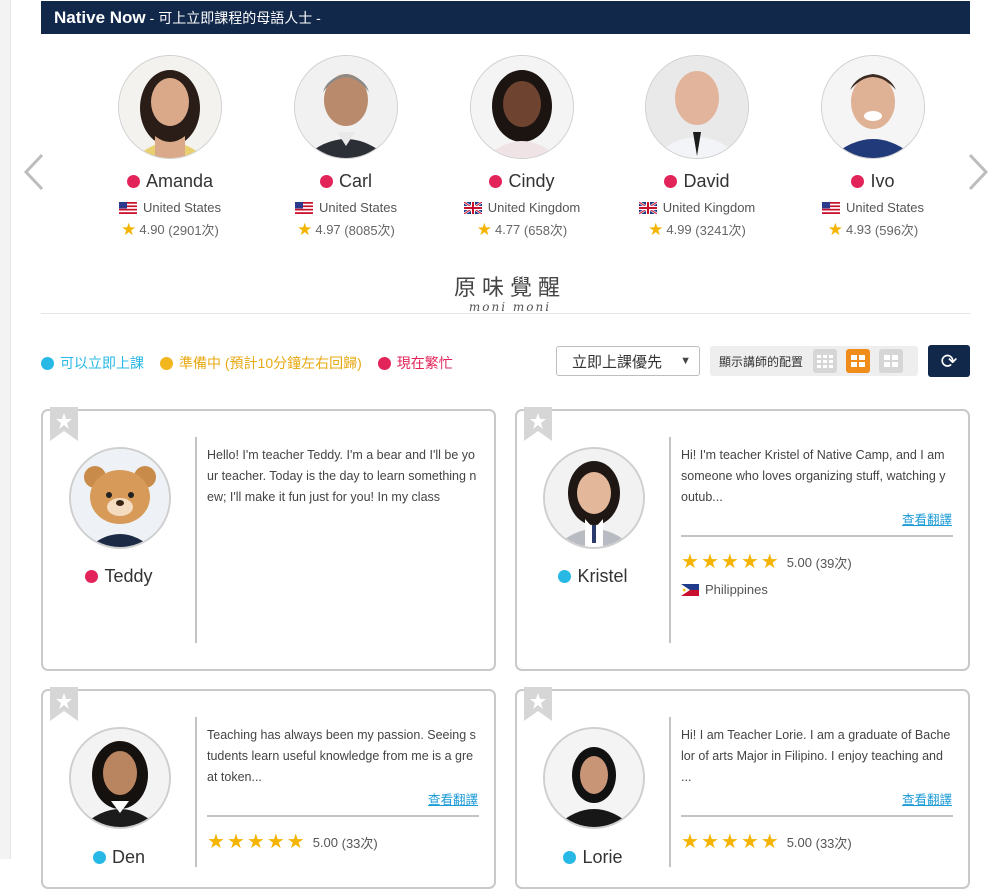 This screenshot has width=1000, height=889. Describe the element at coordinates (833, 843) in the screenshot. I see `teacher-lesson-count: (33次)` at that location.